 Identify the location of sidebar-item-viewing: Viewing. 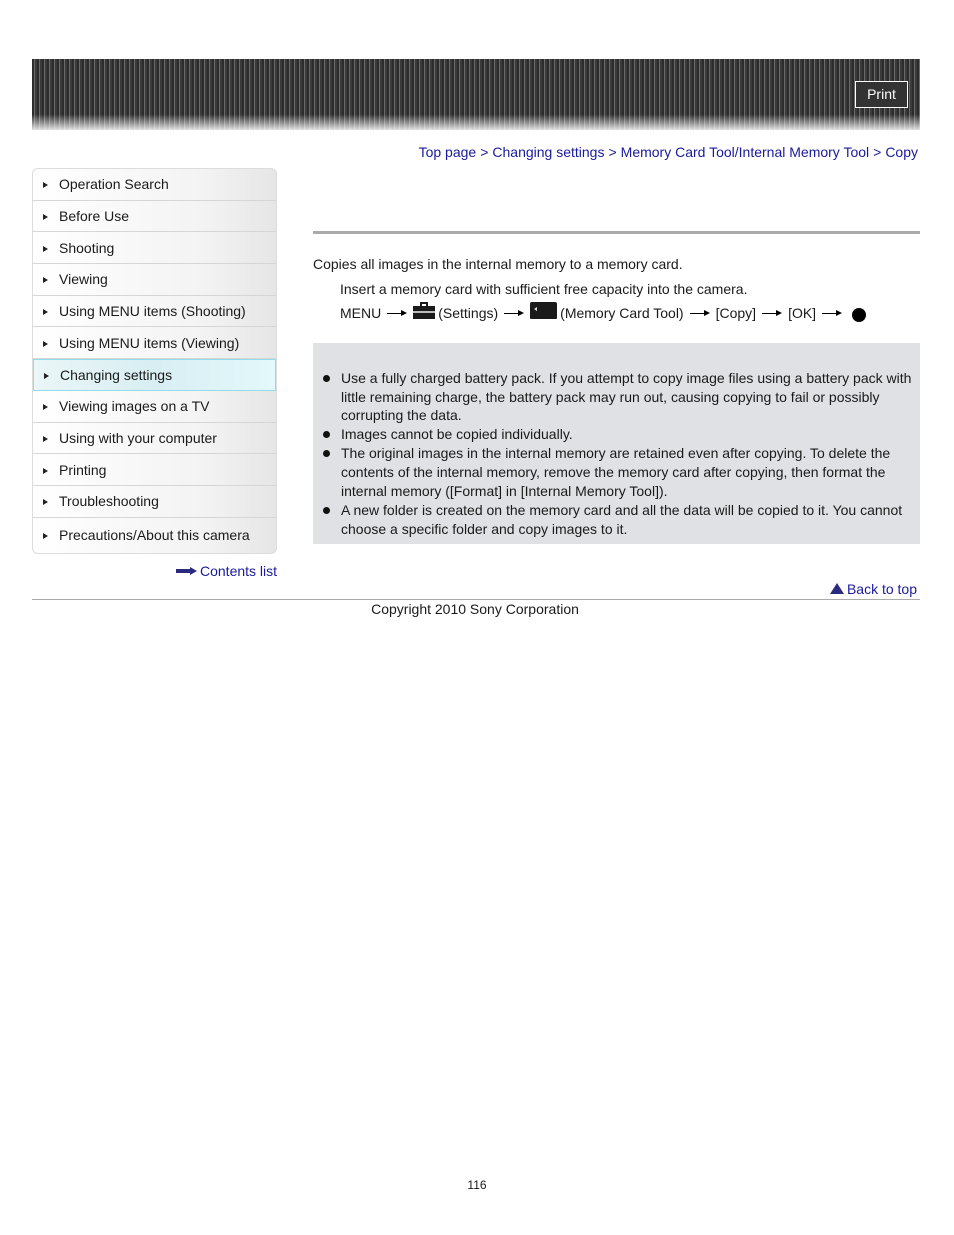
(154, 280).